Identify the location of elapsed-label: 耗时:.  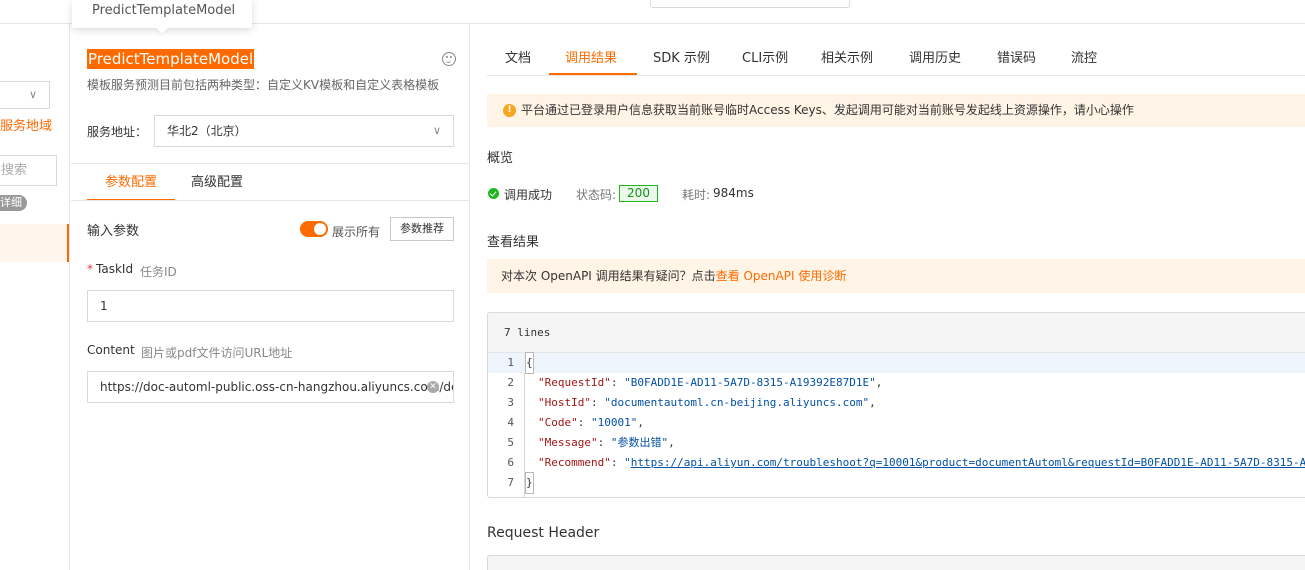
(696, 195).